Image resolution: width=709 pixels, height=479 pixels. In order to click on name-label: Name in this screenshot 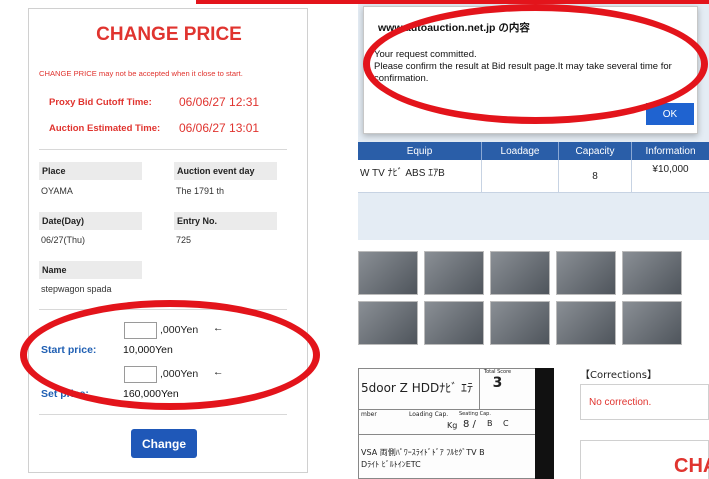, I will do `click(90, 270)`.